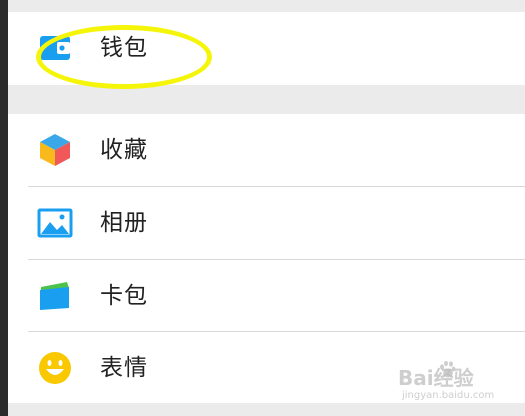 The width and height of the screenshot is (525, 416). I want to click on cube-icon, so click(55, 150).